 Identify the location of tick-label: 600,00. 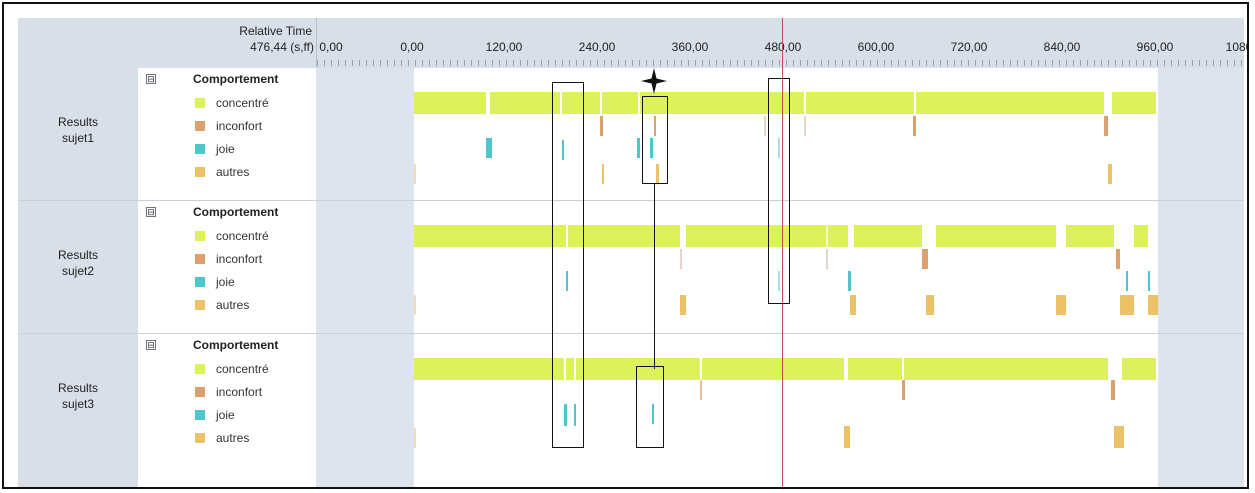
(876, 47).